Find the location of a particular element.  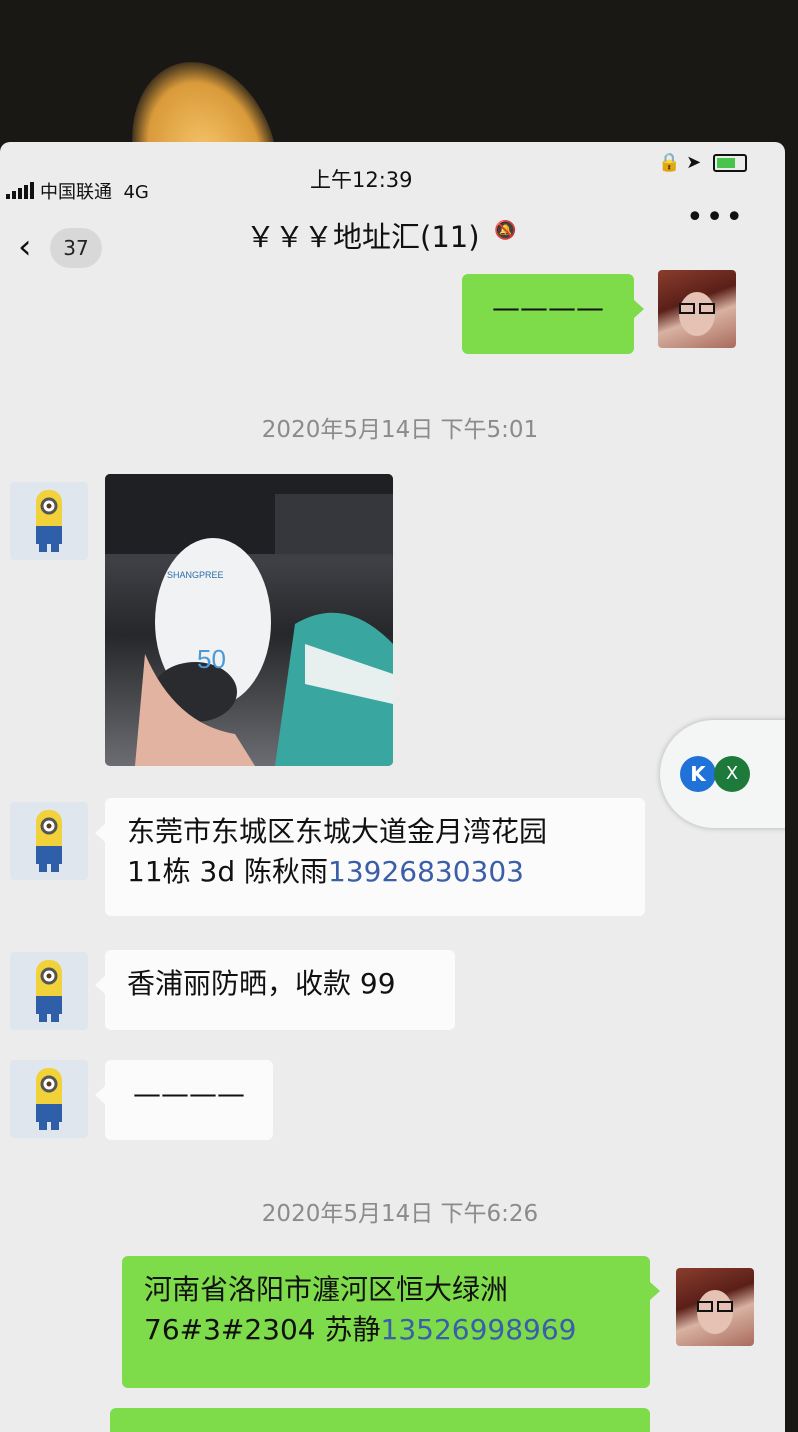

timestamp: 2020年5月14日 下午5:01 is located at coordinates (400, 430).